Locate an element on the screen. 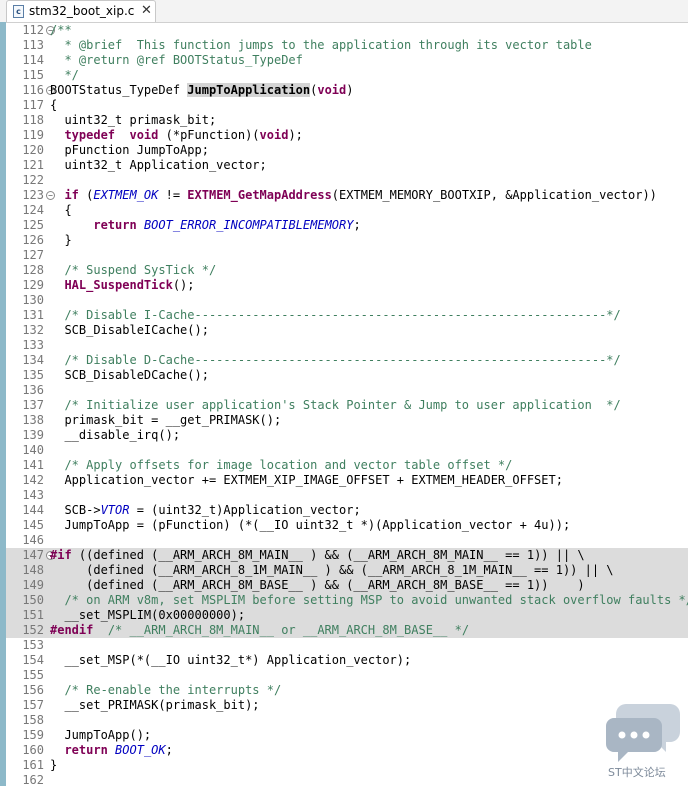 This screenshot has width=688, height=788. code-line: 124 { is located at coordinates (347, 210).